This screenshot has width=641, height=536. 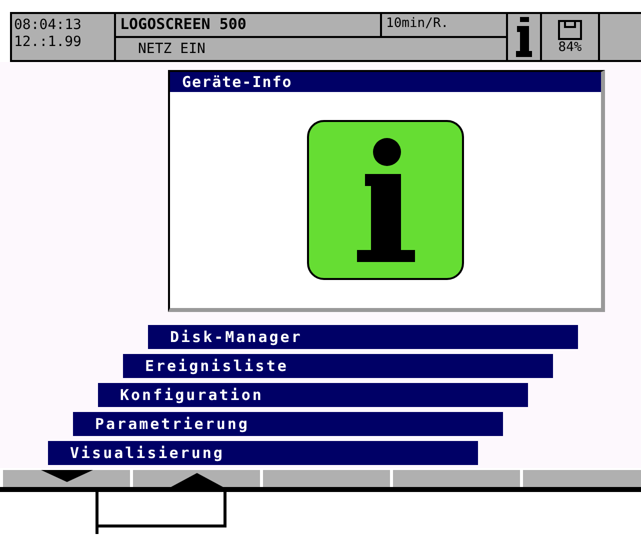 What do you see at coordinates (196, 480) in the screenshot?
I see `up-arrow-icon` at bounding box center [196, 480].